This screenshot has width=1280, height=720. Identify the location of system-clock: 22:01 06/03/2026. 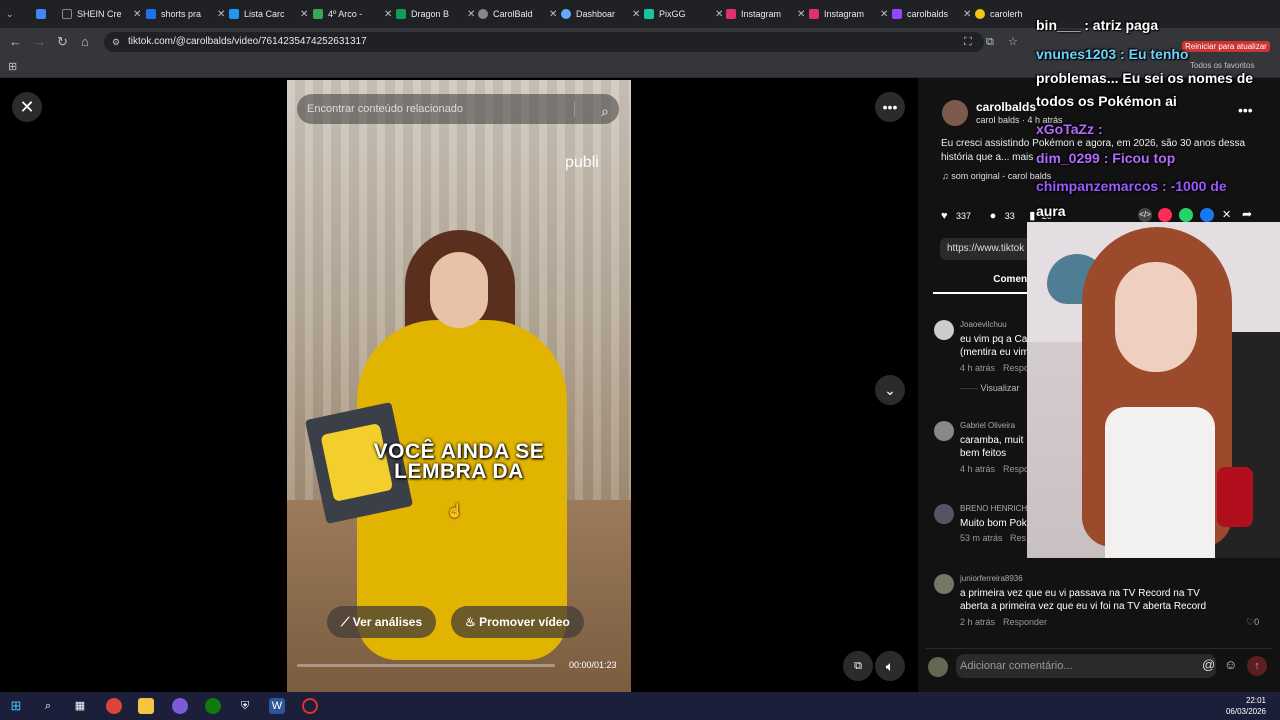
(1246, 706).